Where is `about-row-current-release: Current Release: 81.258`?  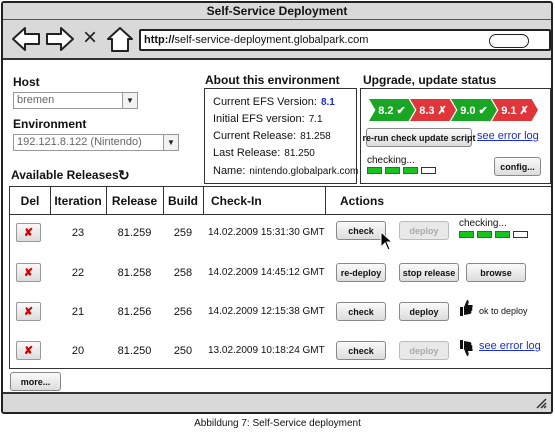
about-row-current-release: Current Release: 81.258 is located at coordinates (272, 136).